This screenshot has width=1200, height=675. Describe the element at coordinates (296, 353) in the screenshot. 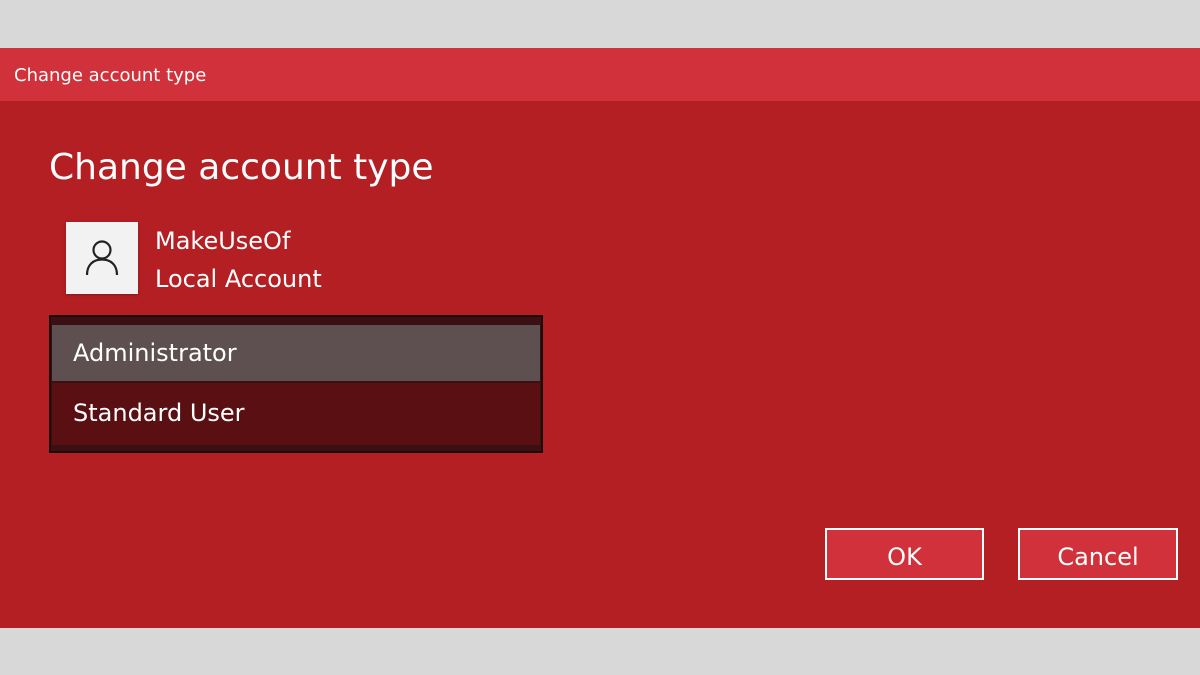

I see `option-administrator: Administrator` at that location.